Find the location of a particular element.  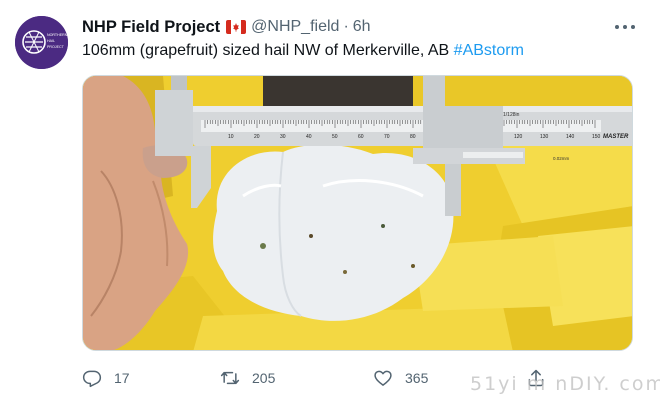

retweet-count: 205 is located at coordinates (264, 378).